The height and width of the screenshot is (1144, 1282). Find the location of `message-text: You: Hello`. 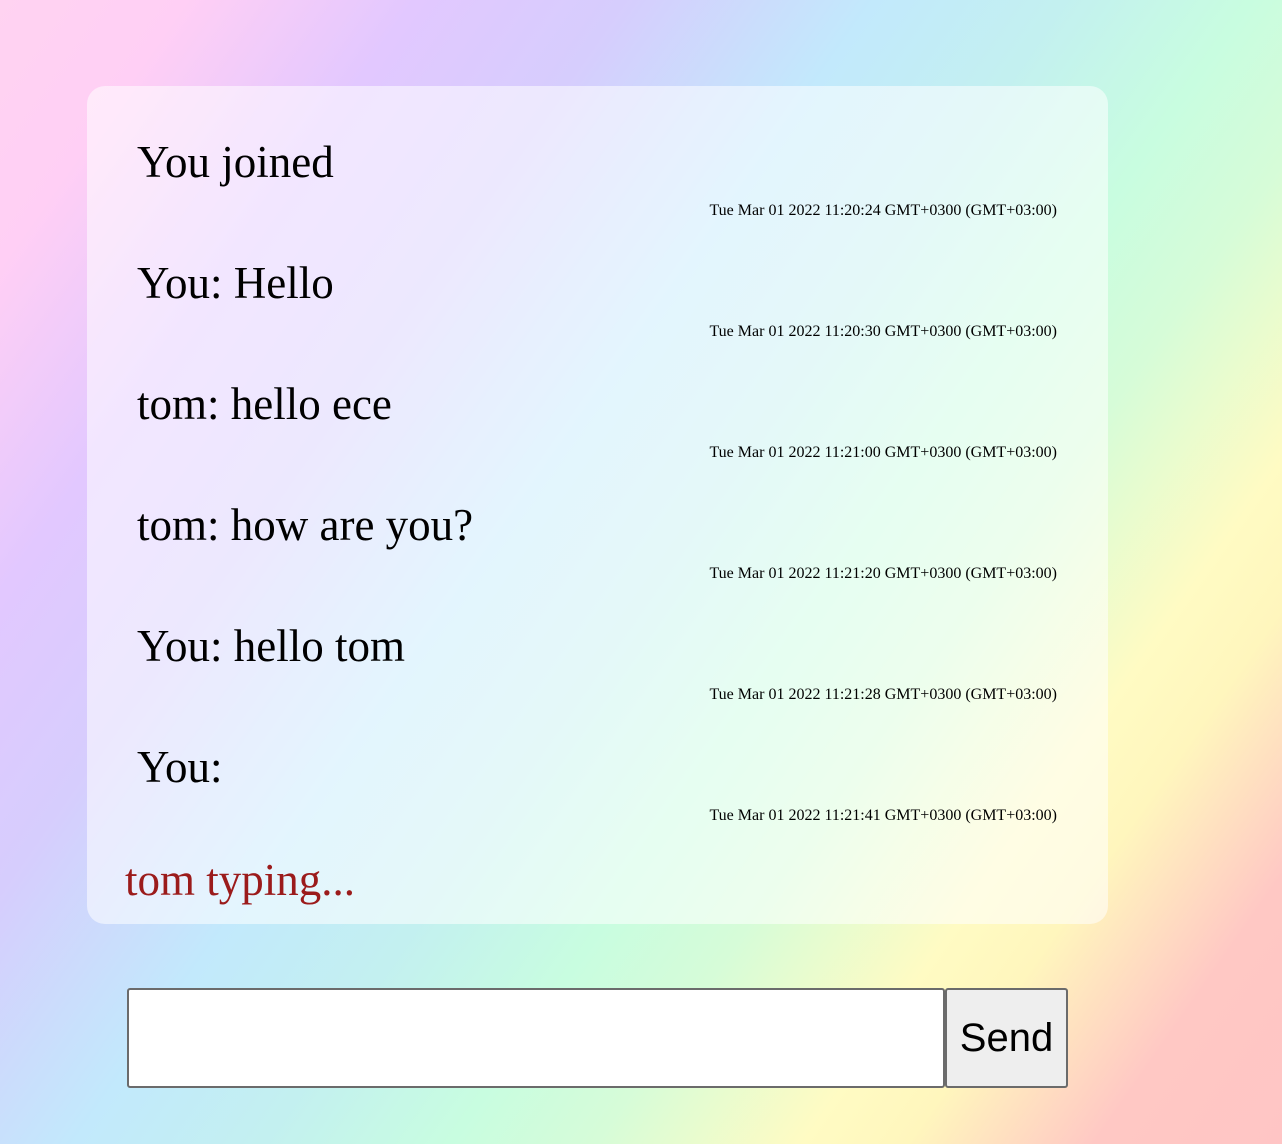

message-text: You: Hello is located at coordinates (235, 283).